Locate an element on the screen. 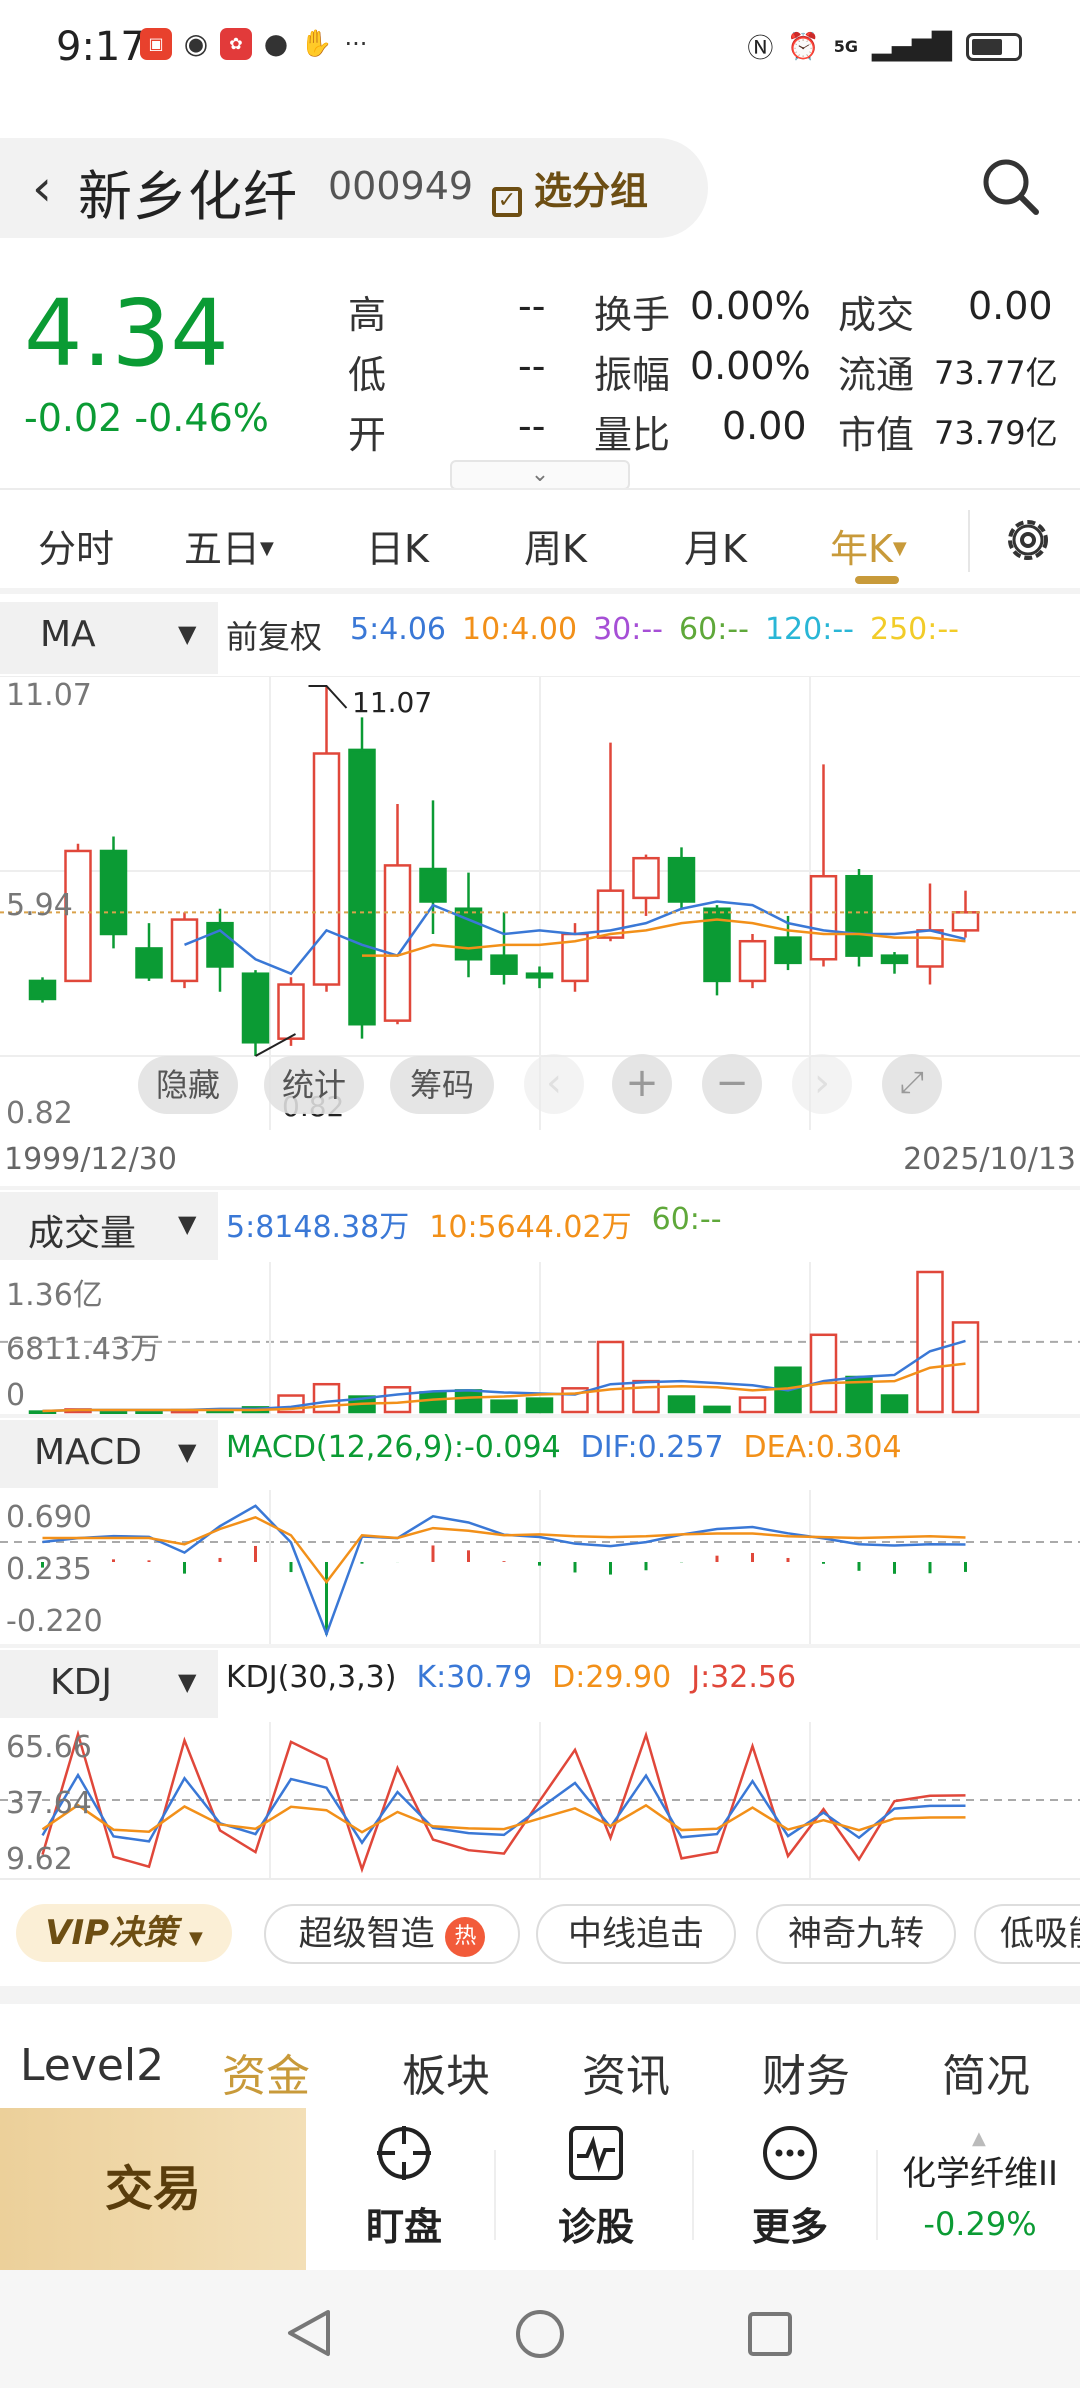 The height and width of the screenshot is (2388, 1080). tab-capital: 资金 is located at coordinates (266, 2072).